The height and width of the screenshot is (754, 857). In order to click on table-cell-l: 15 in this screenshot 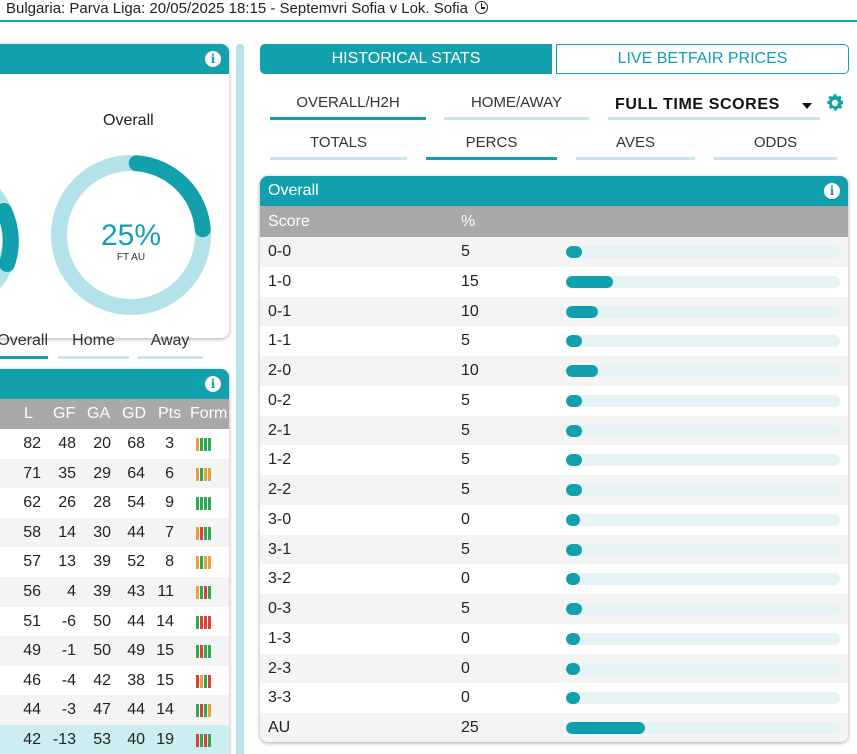, I will do `click(165, 651)`.